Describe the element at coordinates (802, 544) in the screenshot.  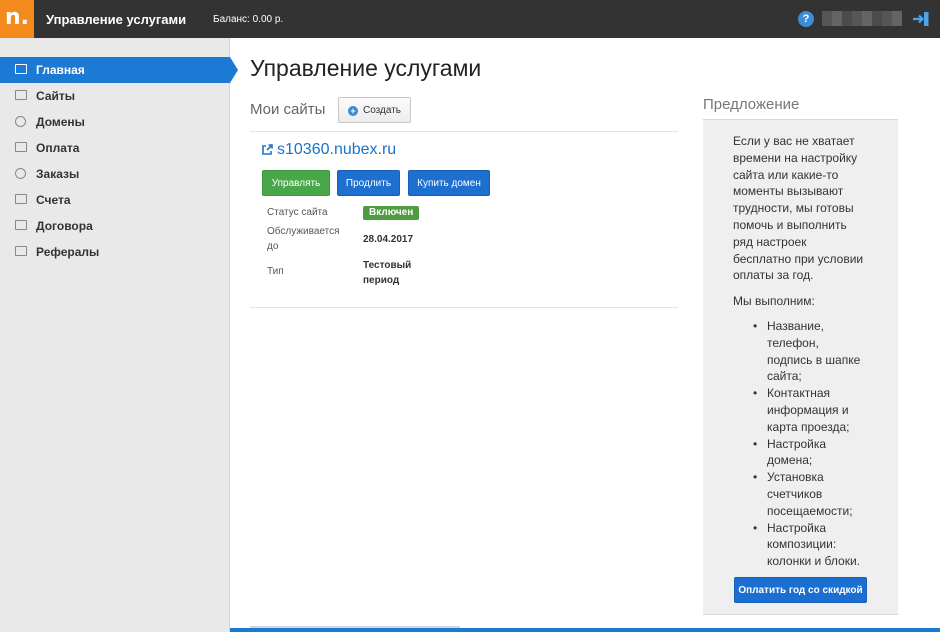
I see `list-item-line: композиции:` at that location.